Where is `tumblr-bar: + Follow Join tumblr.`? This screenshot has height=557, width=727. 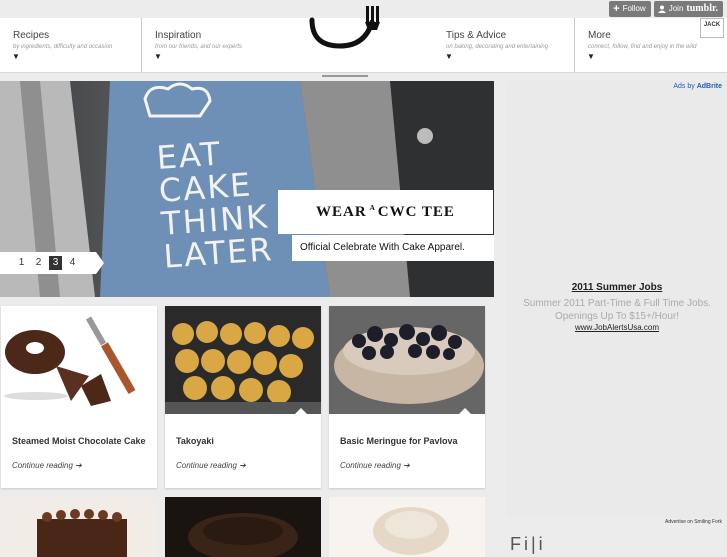
tumblr-bar: + Follow Join tumblr. is located at coordinates (666, 9).